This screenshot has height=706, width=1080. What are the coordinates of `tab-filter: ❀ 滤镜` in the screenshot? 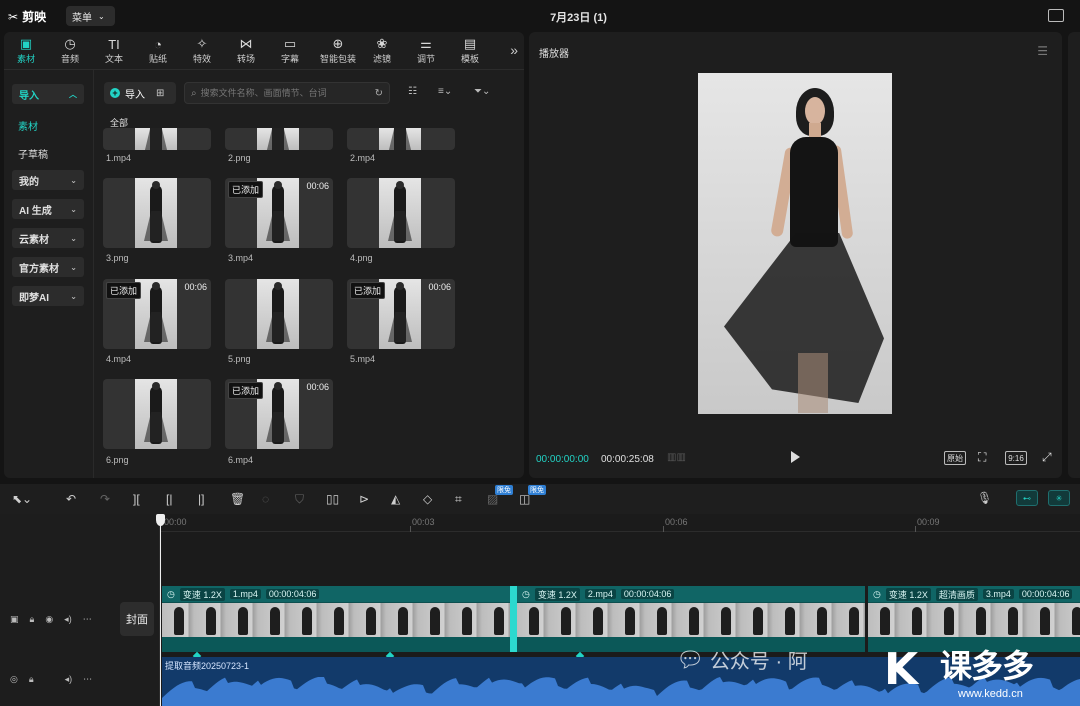 It's located at (382, 52).